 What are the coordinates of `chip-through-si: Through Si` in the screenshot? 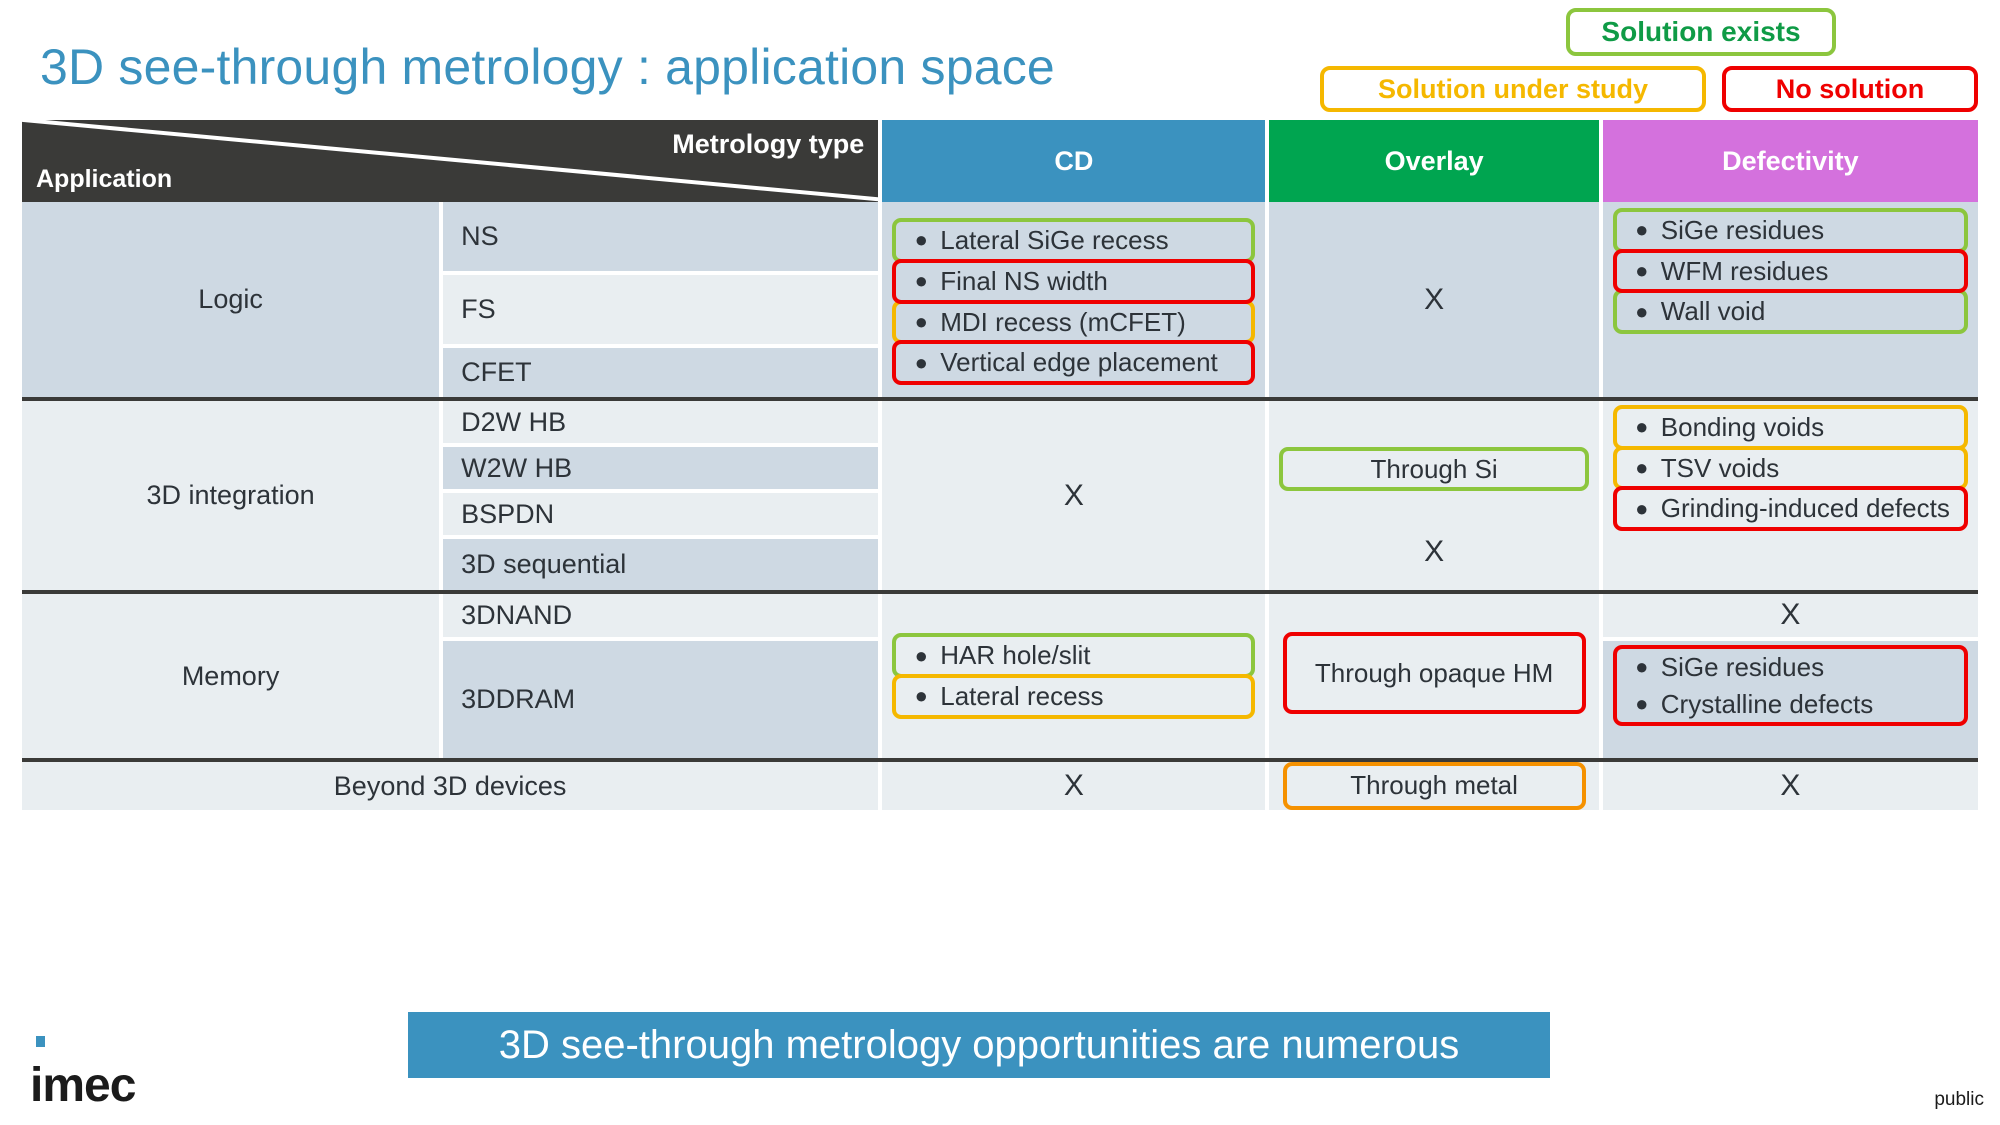 It's located at (1434, 469).